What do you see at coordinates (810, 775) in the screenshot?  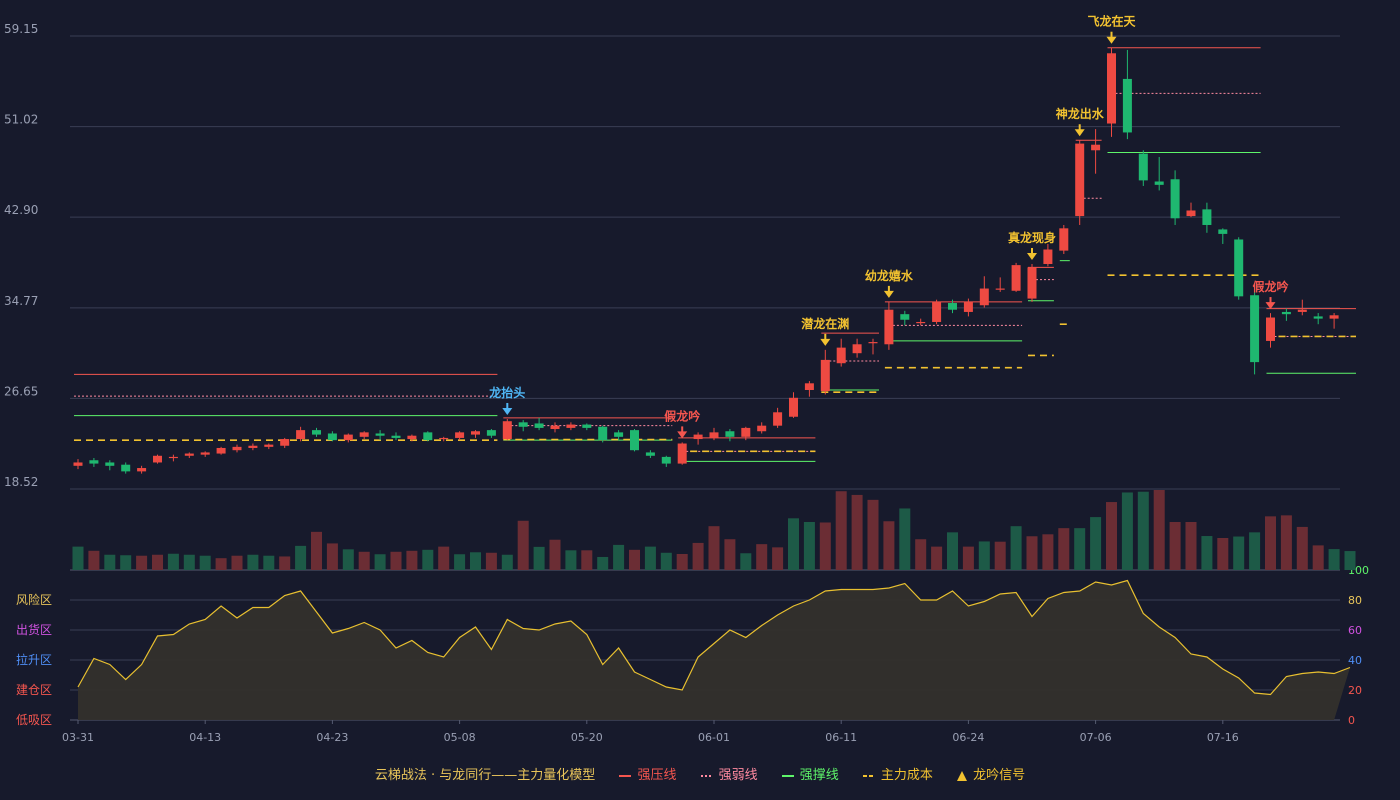 I see `legend-support: 强撑线` at bounding box center [810, 775].